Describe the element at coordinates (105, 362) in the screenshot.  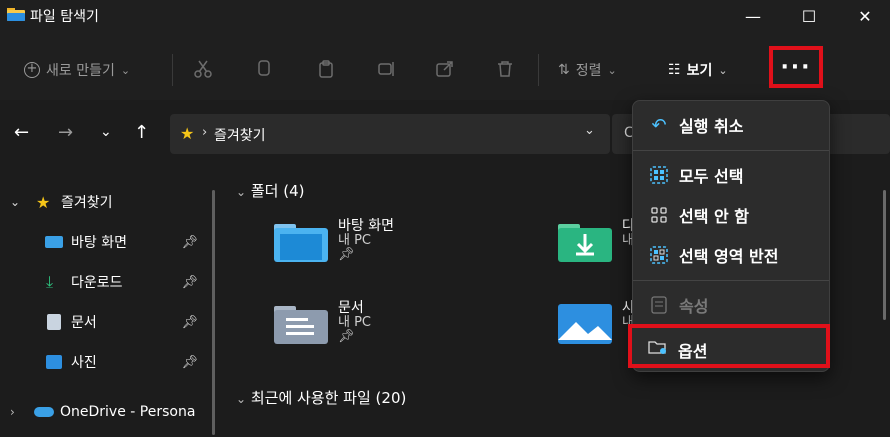
I see `sidebar-item-pictures: 사진 📌︎` at that location.